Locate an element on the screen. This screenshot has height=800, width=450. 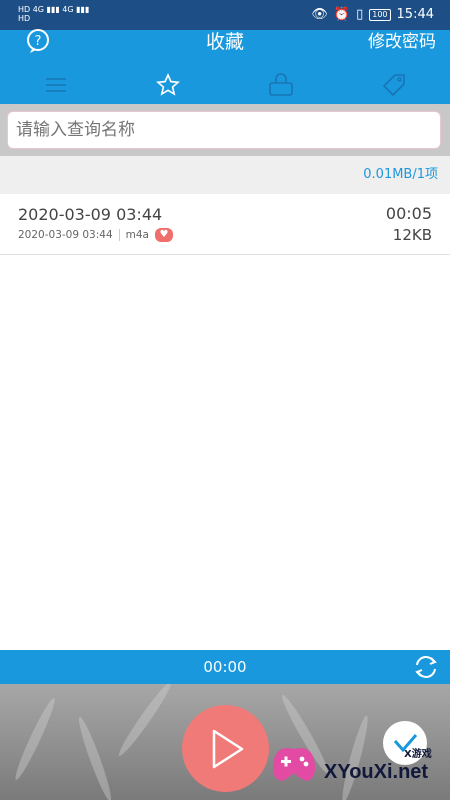
list-icon is located at coordinates (56, 85).